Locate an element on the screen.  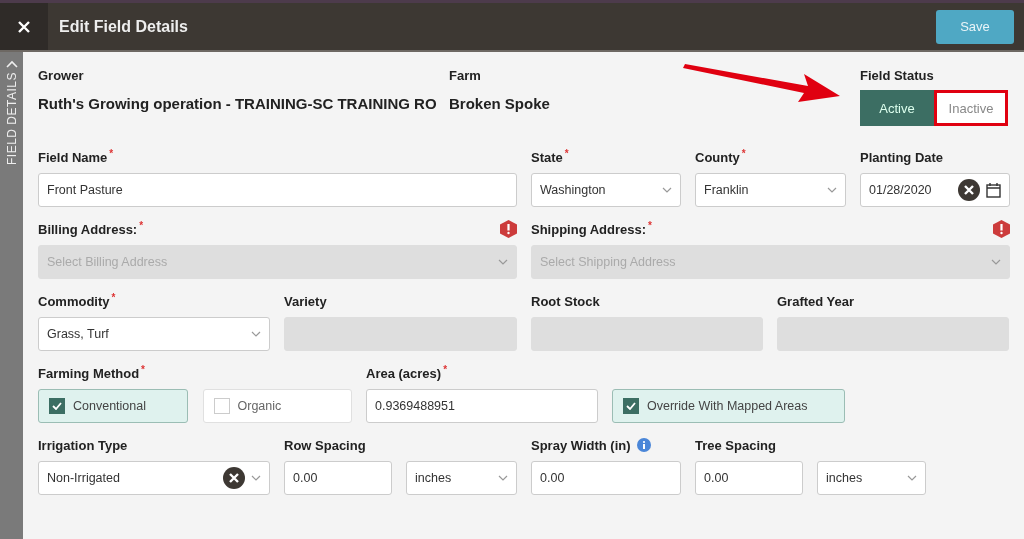
field-label: Area (acres) is located at coordinates (404, 373).